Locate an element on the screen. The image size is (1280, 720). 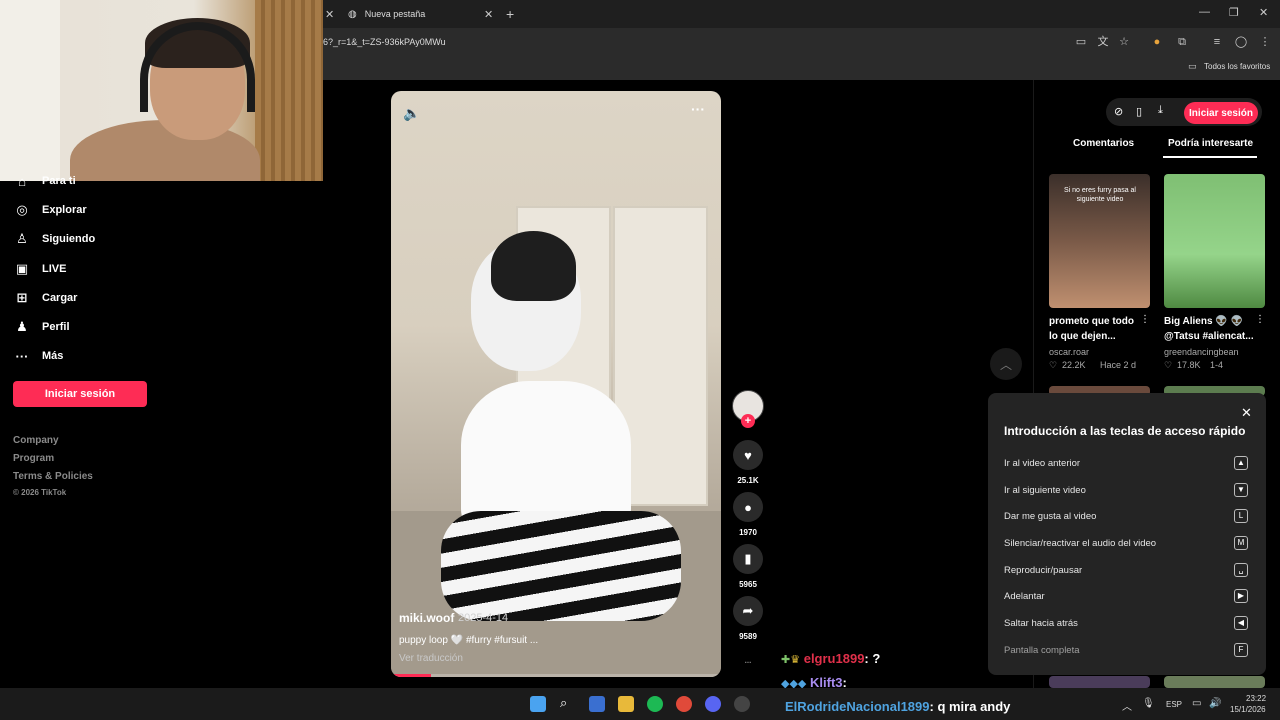
cast-icon: ▭ is located at coordinates (1081, 42).